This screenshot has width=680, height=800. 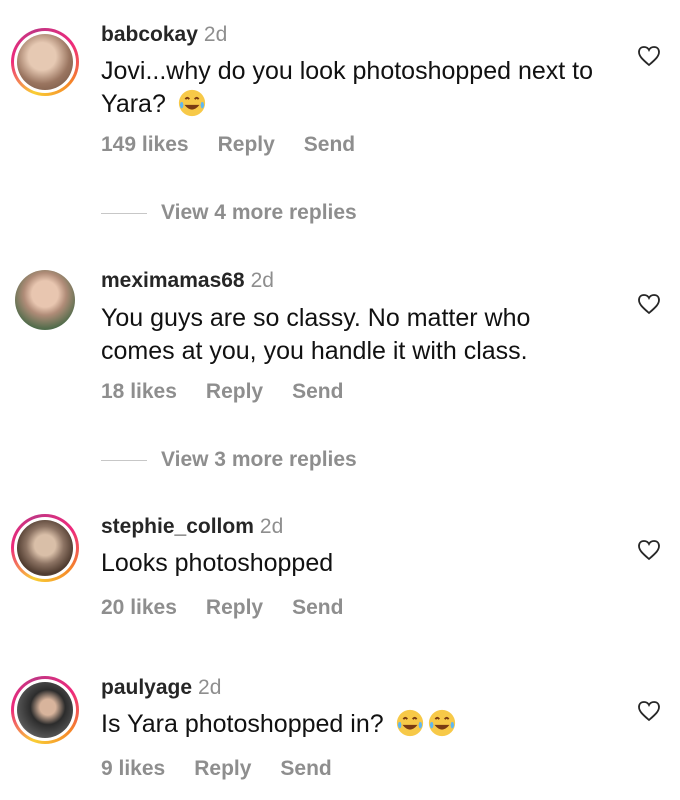 I want to click on username: babcokay, so click(x=149, y=34).